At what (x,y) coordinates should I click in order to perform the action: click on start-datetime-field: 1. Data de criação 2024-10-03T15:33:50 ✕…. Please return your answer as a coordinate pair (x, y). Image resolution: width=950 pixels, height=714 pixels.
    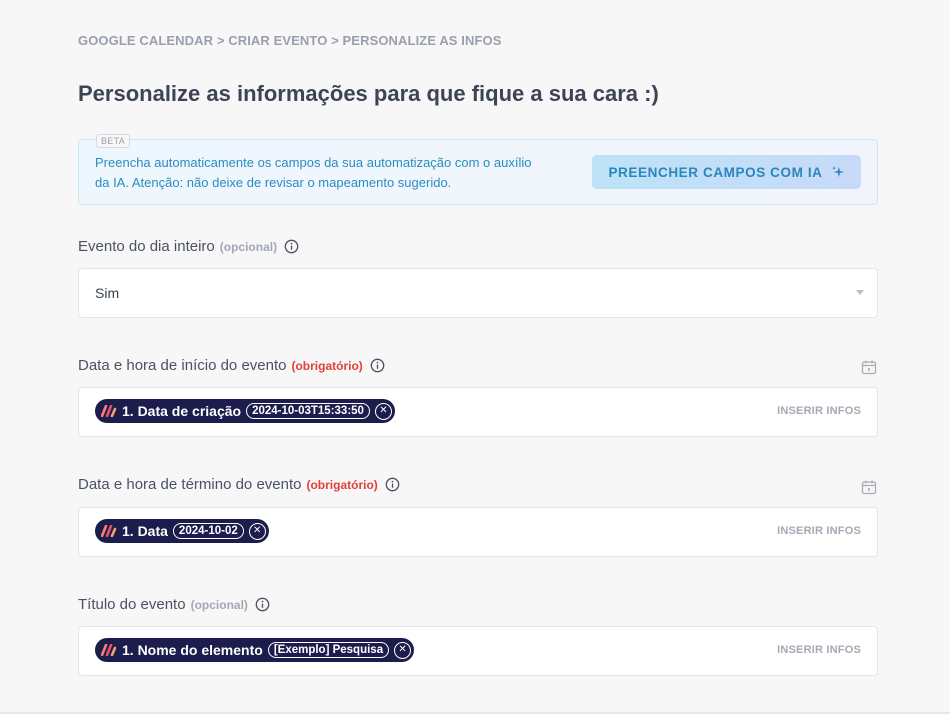
    Looking at the image, I should click on (478, 412).